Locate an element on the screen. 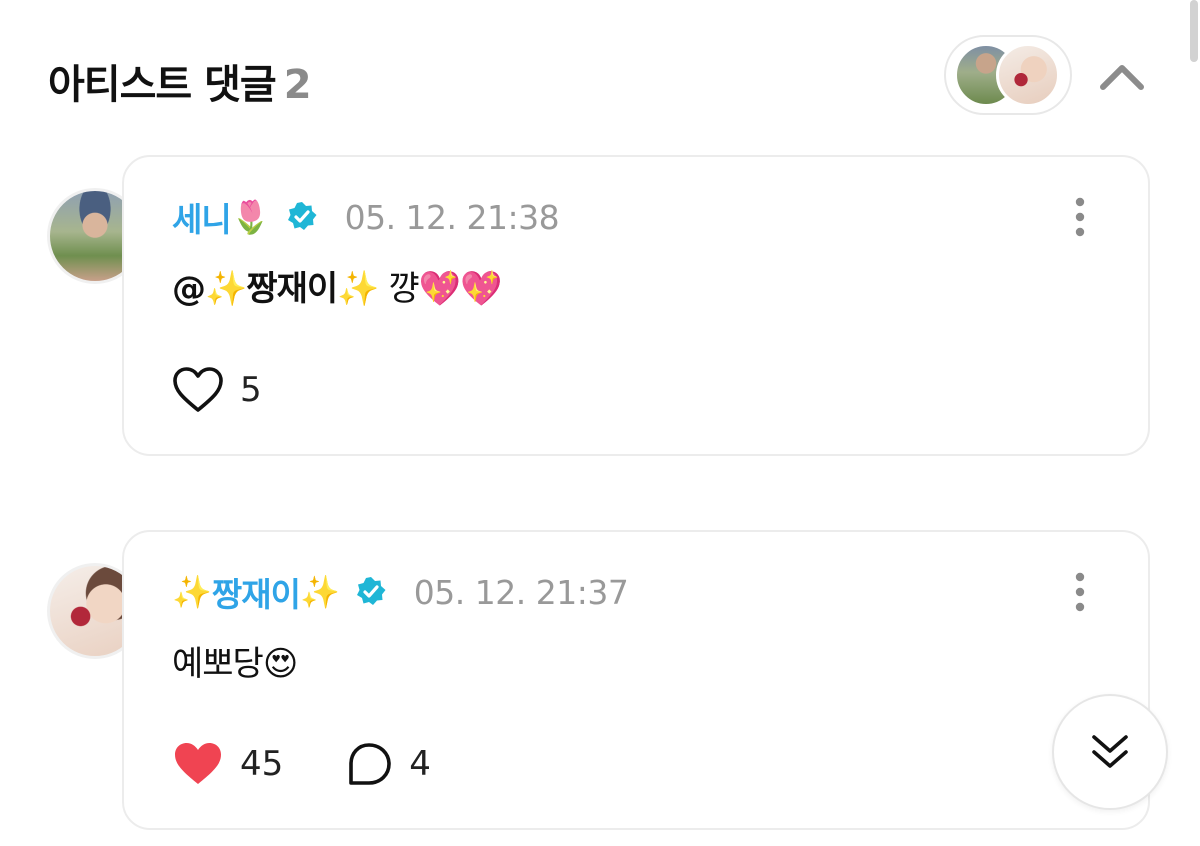 This screenshot has width=1200, height=846. author-emoji: 🌷 is located at coordinates (250, 217).